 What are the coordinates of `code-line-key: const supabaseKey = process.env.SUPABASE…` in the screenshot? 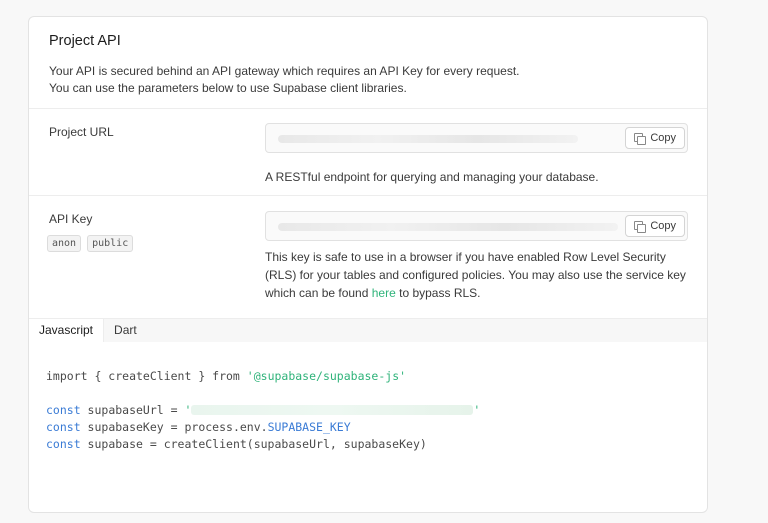 It's located at (263, 427).